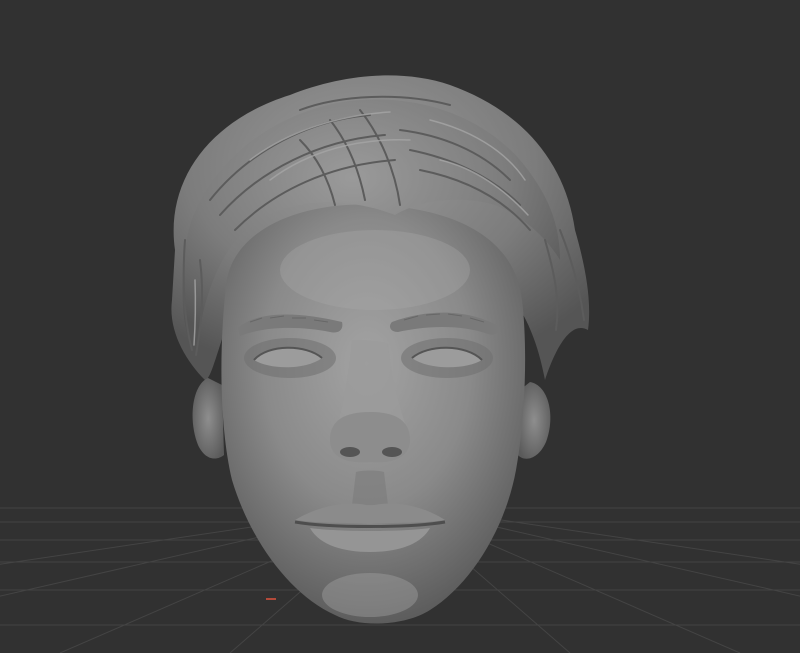 The width and height of the screenshot is (800, 653). Describe the element at coordinates (392, 452) in the screenshot. I see `right-nostril` at that location.